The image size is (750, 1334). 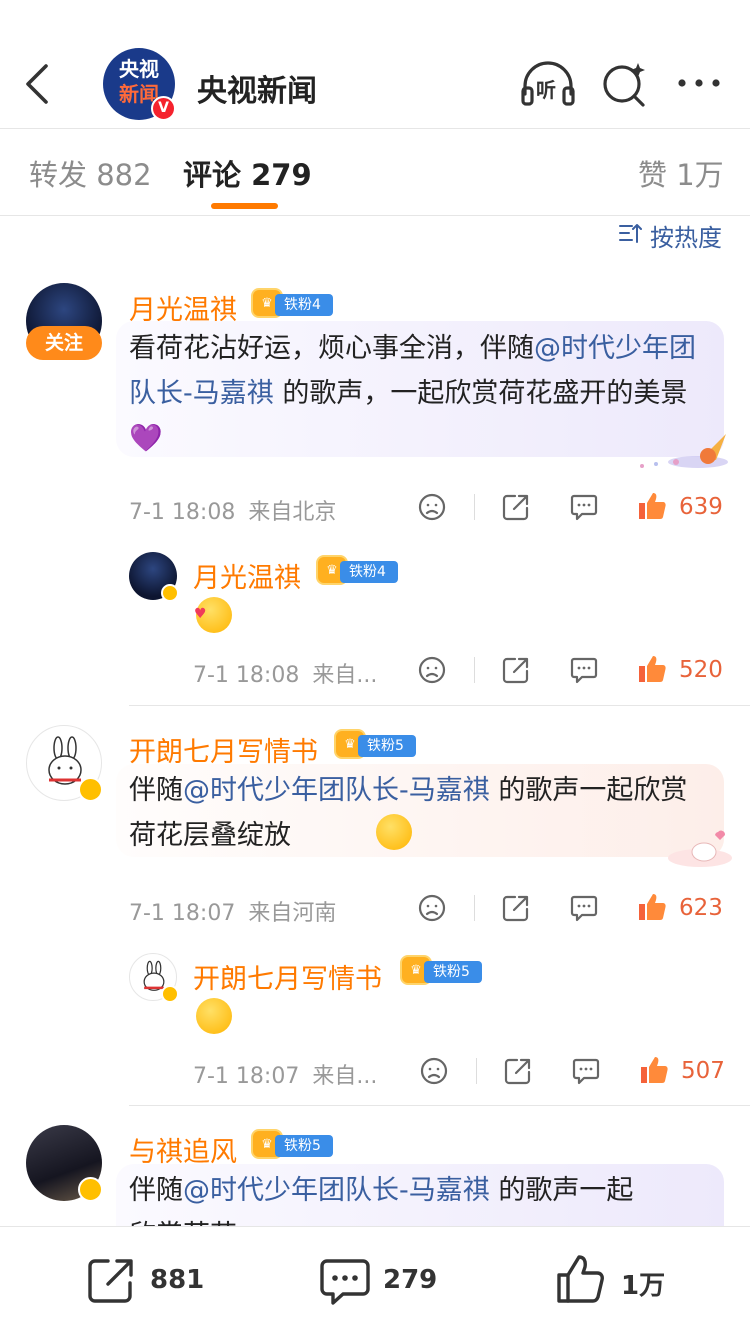 I want to click on reply-timestamp: 7-1 18:08, so click(x=246, y=675).